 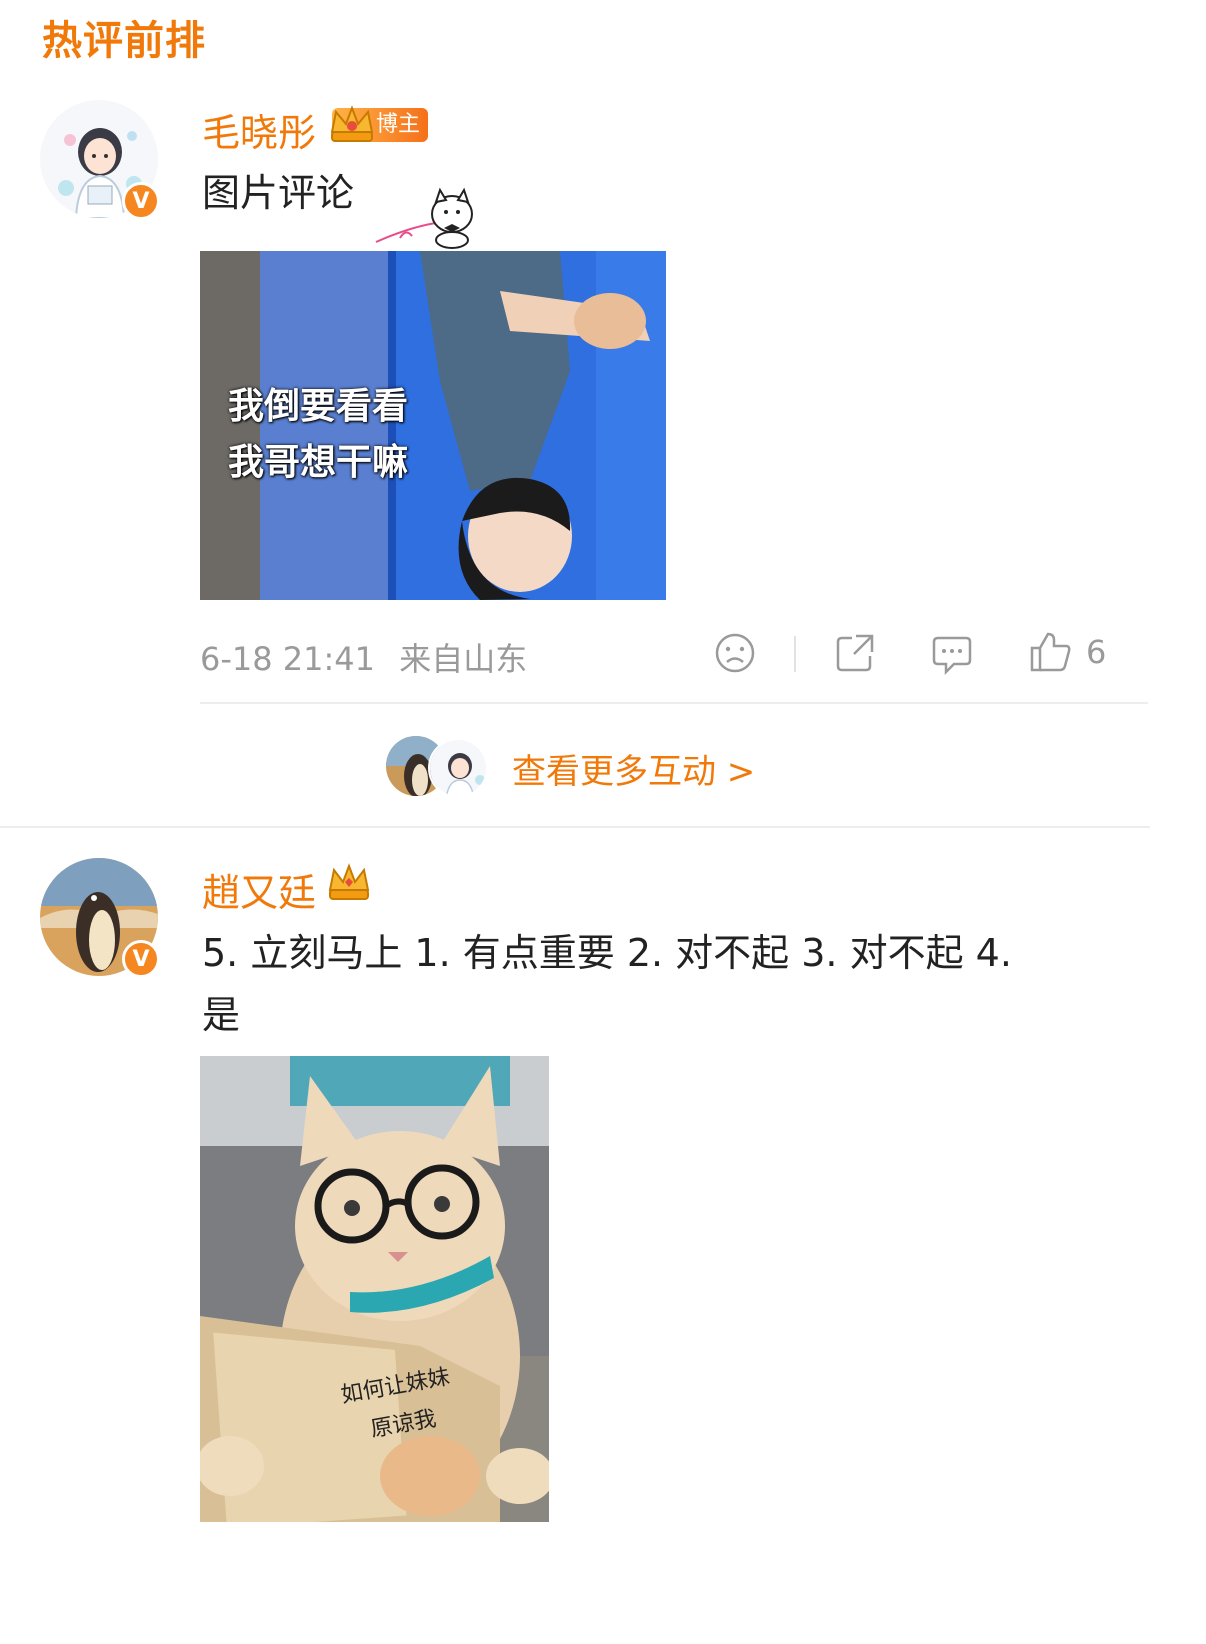 What do you see at coordinates (288, 659) in the screenshot?
I see `comment-date: 6-18 21:41` at bounding box center [288, 659].